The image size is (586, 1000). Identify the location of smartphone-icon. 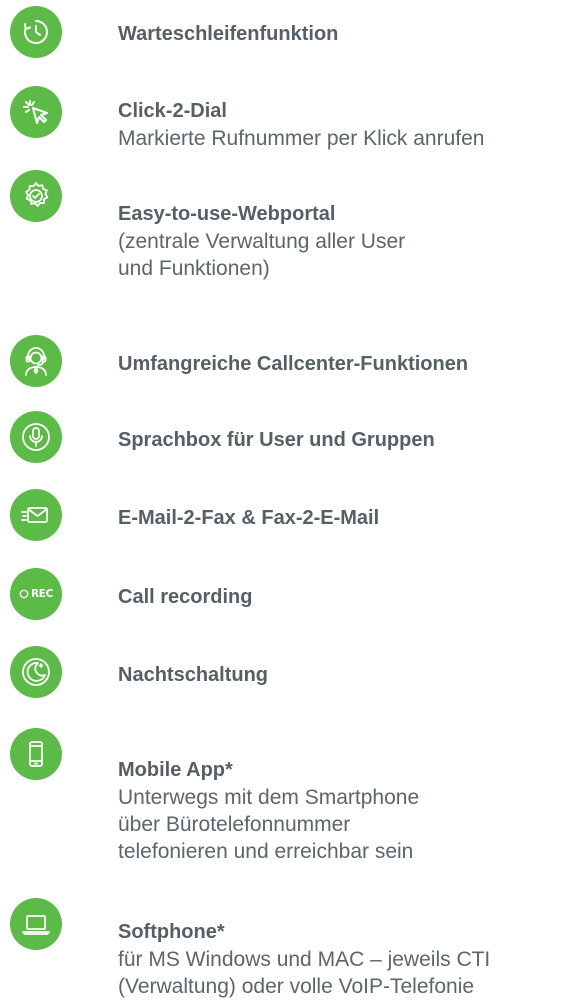
(36, 754).